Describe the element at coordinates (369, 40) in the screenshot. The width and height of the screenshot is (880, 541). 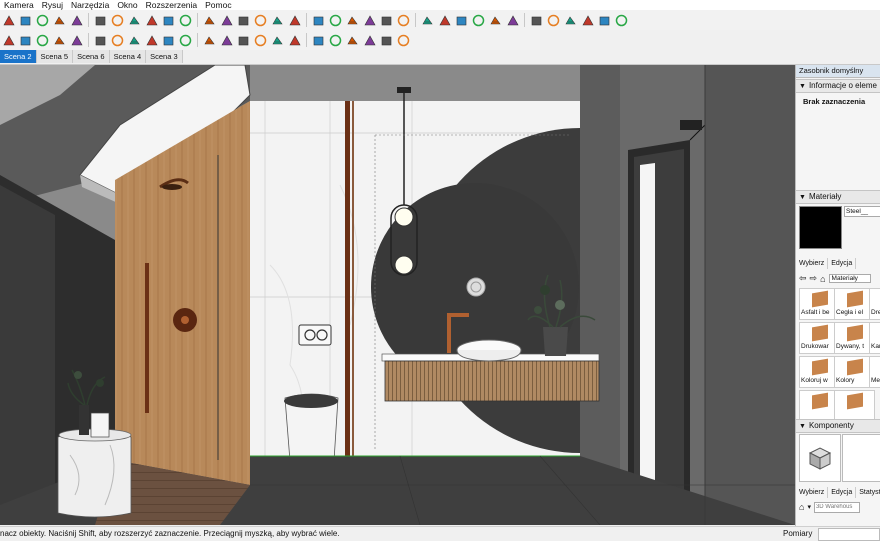
I see `pattern-icon` at that location.